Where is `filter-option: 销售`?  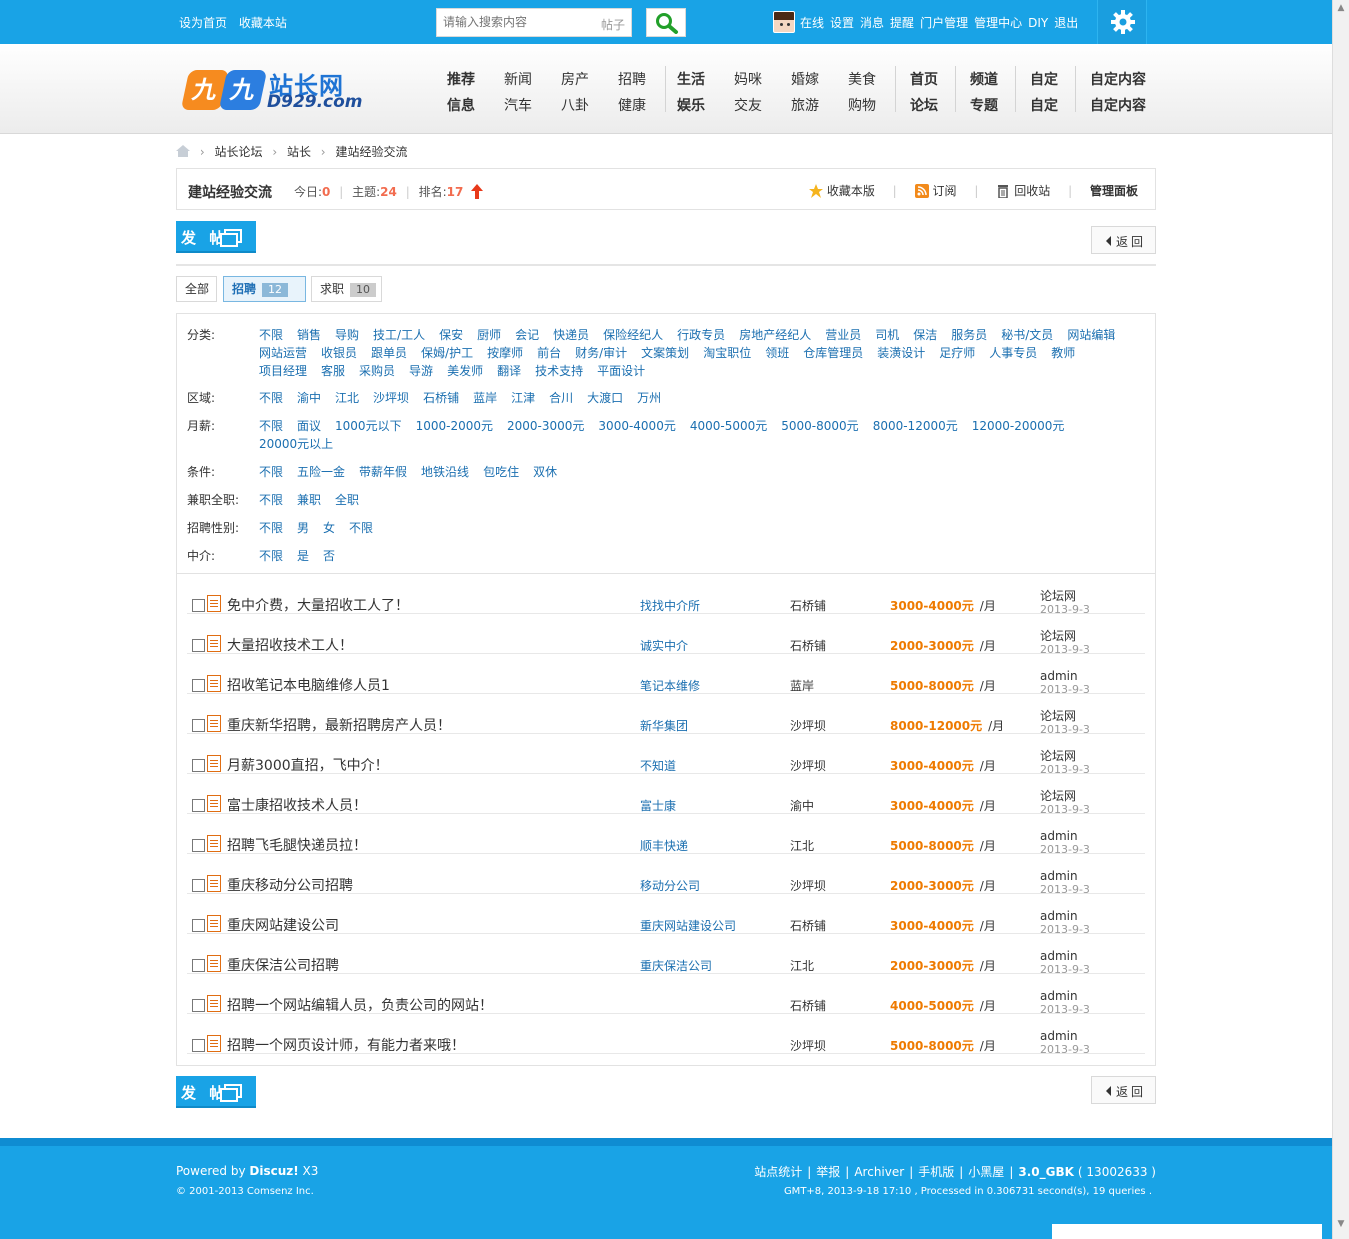
filter-option: 销售 is located at coordinates (309, 335).